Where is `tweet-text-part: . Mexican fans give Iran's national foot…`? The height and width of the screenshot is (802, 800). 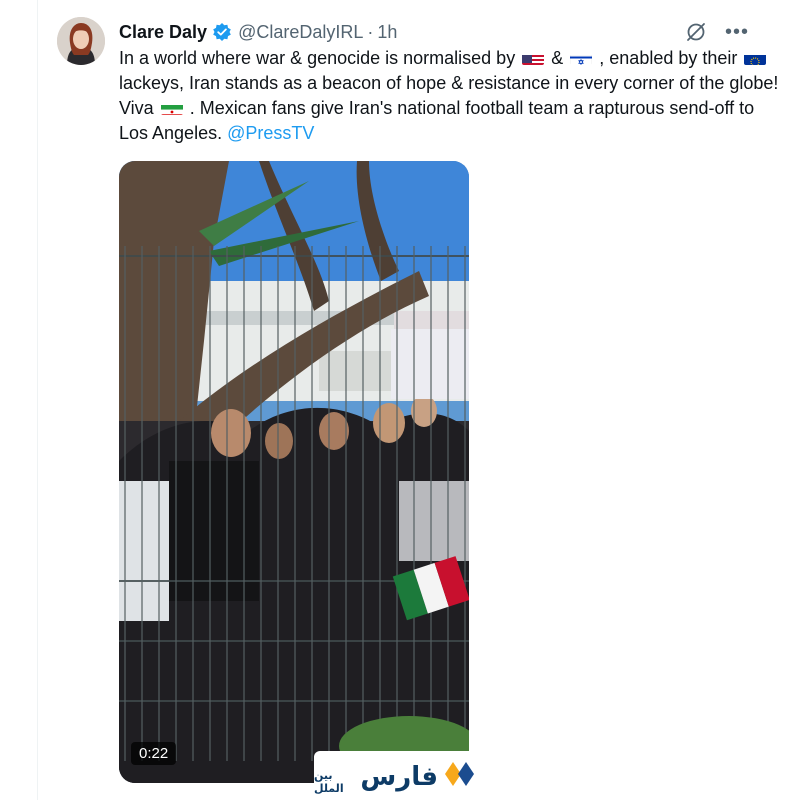
tweet-text-part: . Mexican fans give Iran's national foot… is located at coordinates (437, 120).